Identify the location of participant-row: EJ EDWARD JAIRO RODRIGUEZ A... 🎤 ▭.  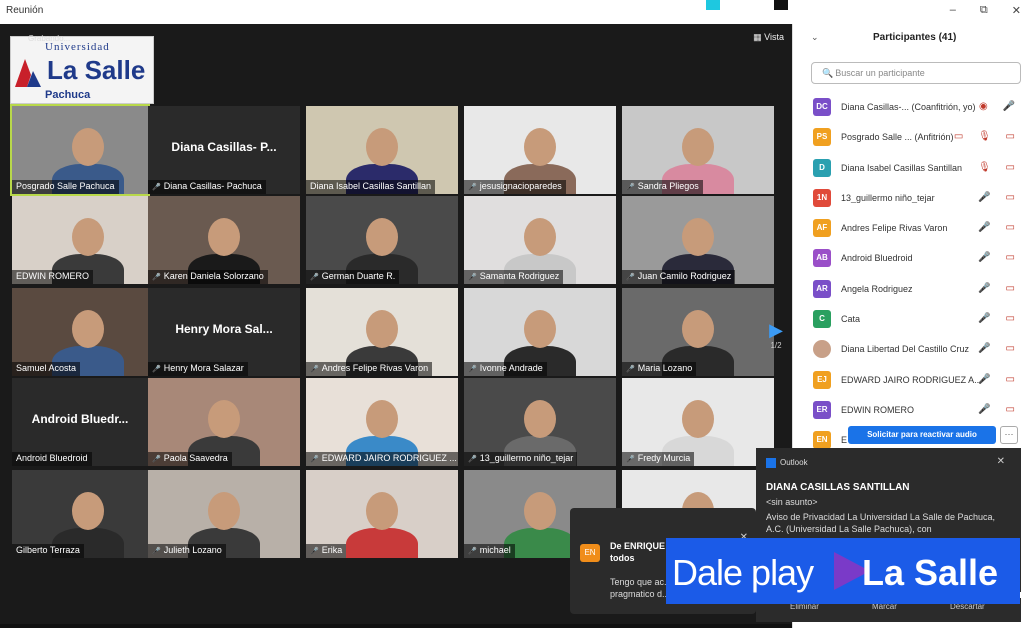
(918, 380).